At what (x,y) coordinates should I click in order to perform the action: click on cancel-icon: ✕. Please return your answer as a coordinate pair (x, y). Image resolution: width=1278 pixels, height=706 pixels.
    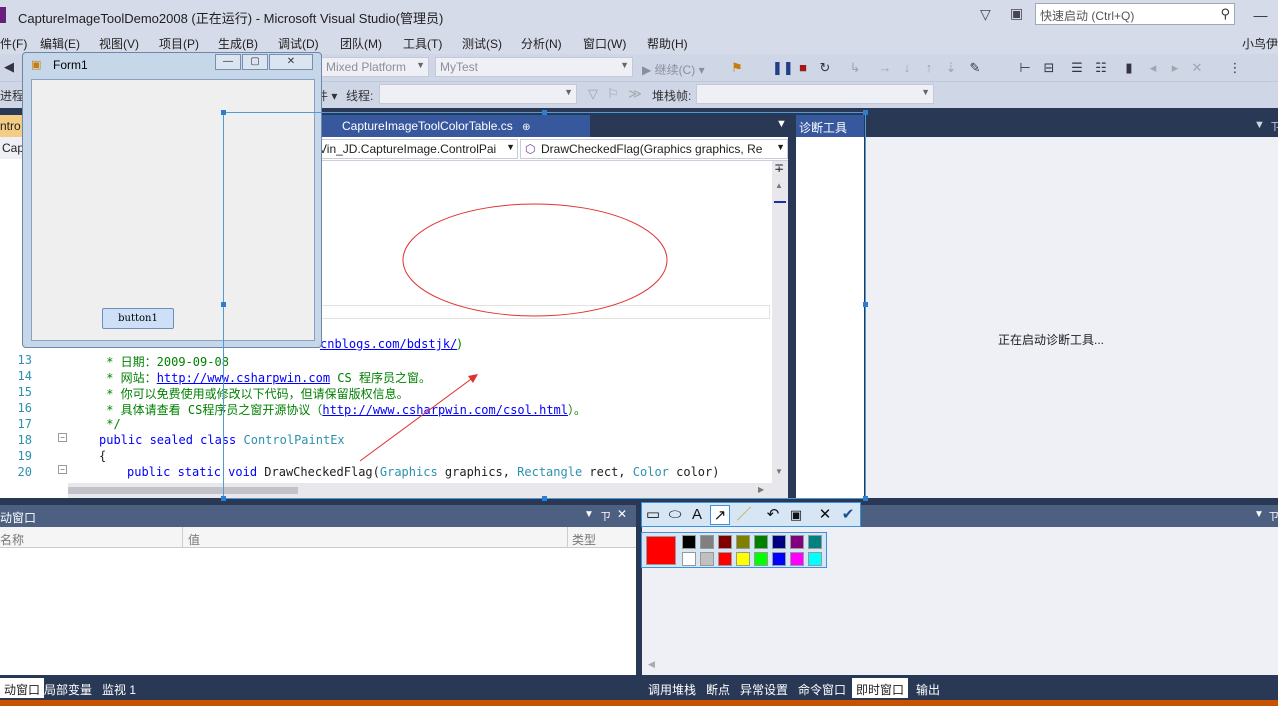
    Looking at the image, I should click on (825, 515).